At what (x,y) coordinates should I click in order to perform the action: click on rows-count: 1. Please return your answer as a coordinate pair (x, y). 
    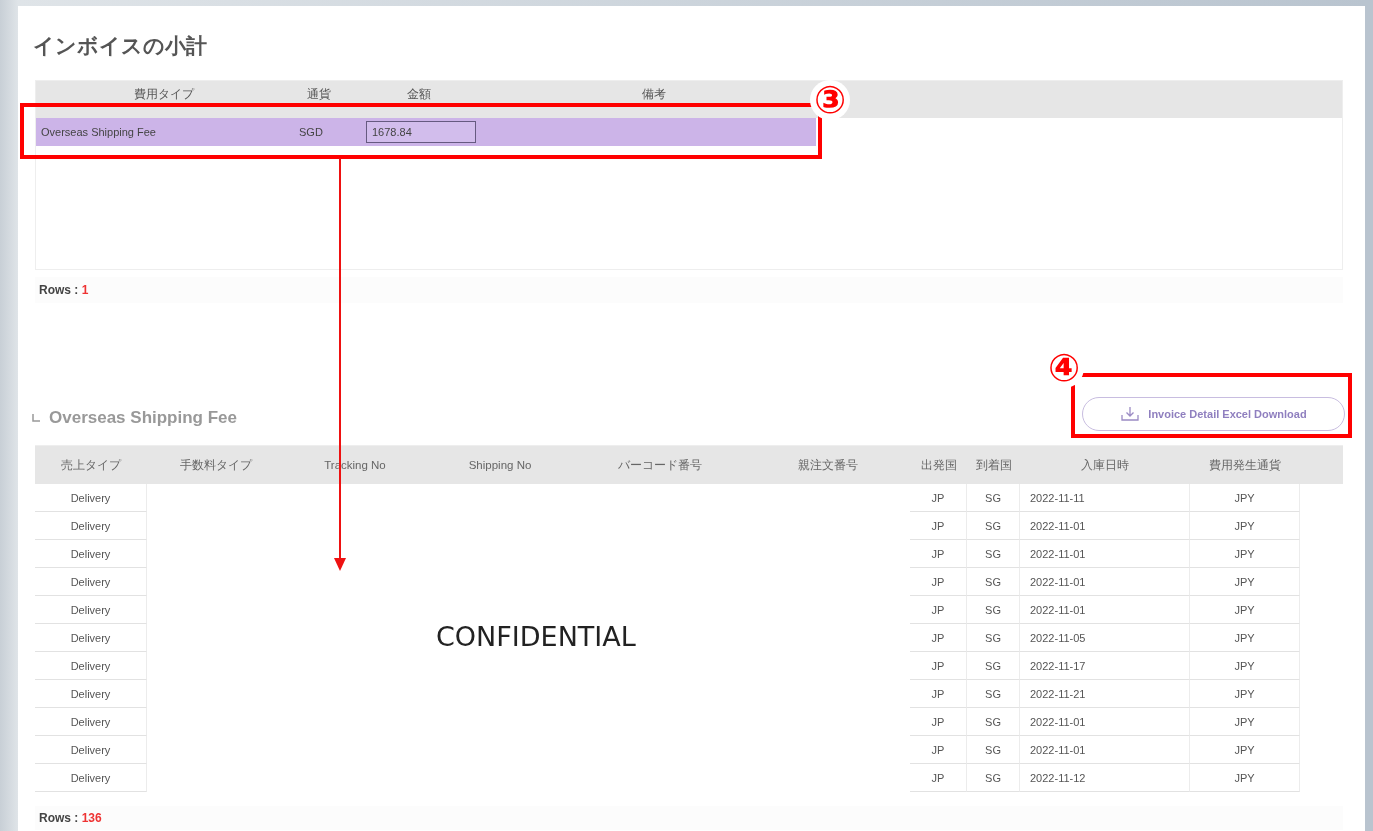
    Looking at the image, I should click on (85, 290).